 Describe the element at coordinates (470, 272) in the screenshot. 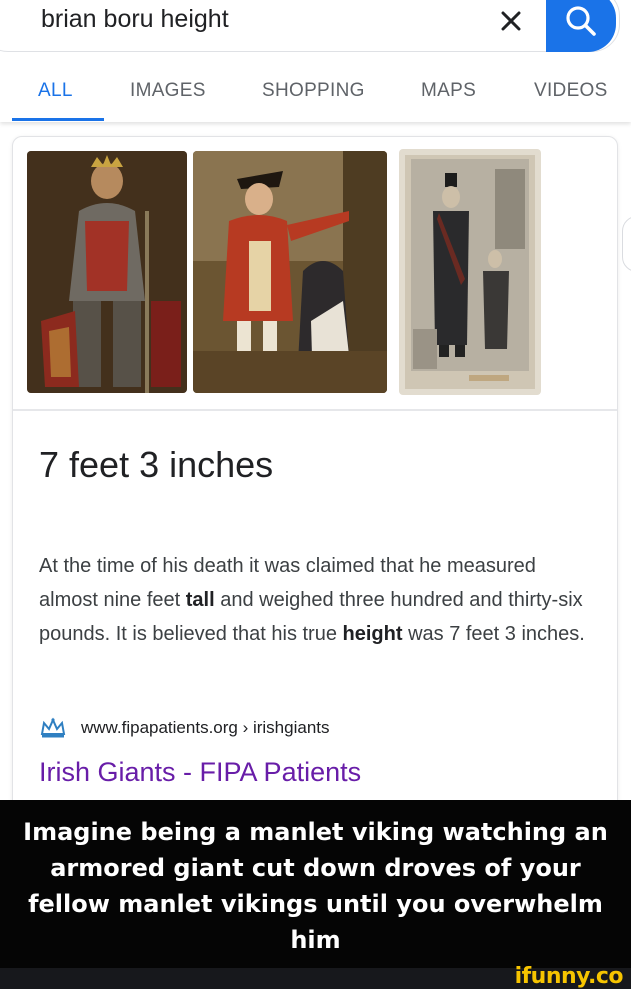

I see `result-image-vintage-photo` at that location.